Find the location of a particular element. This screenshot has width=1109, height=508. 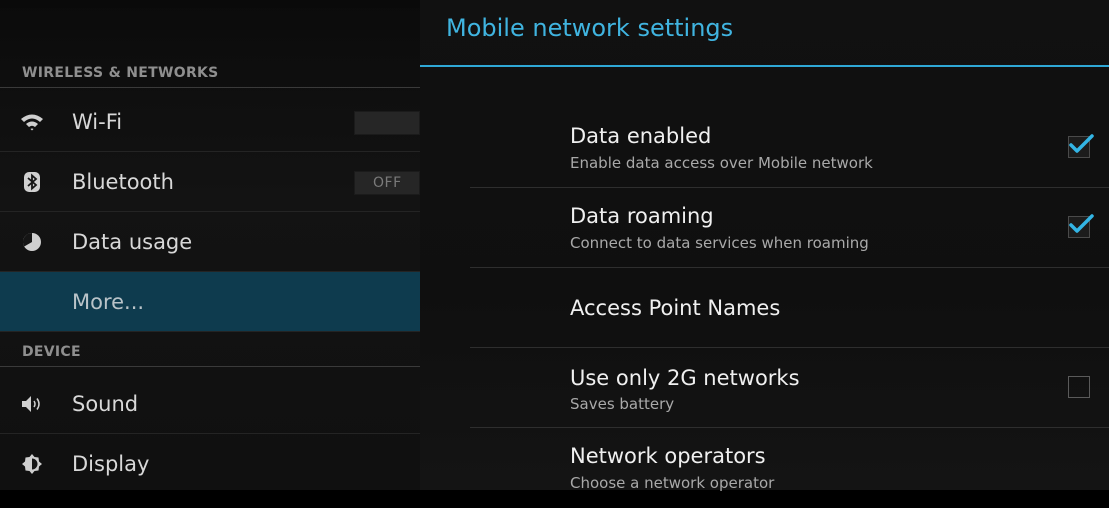

bluetooth-icon is located at coordinates (32, 182).